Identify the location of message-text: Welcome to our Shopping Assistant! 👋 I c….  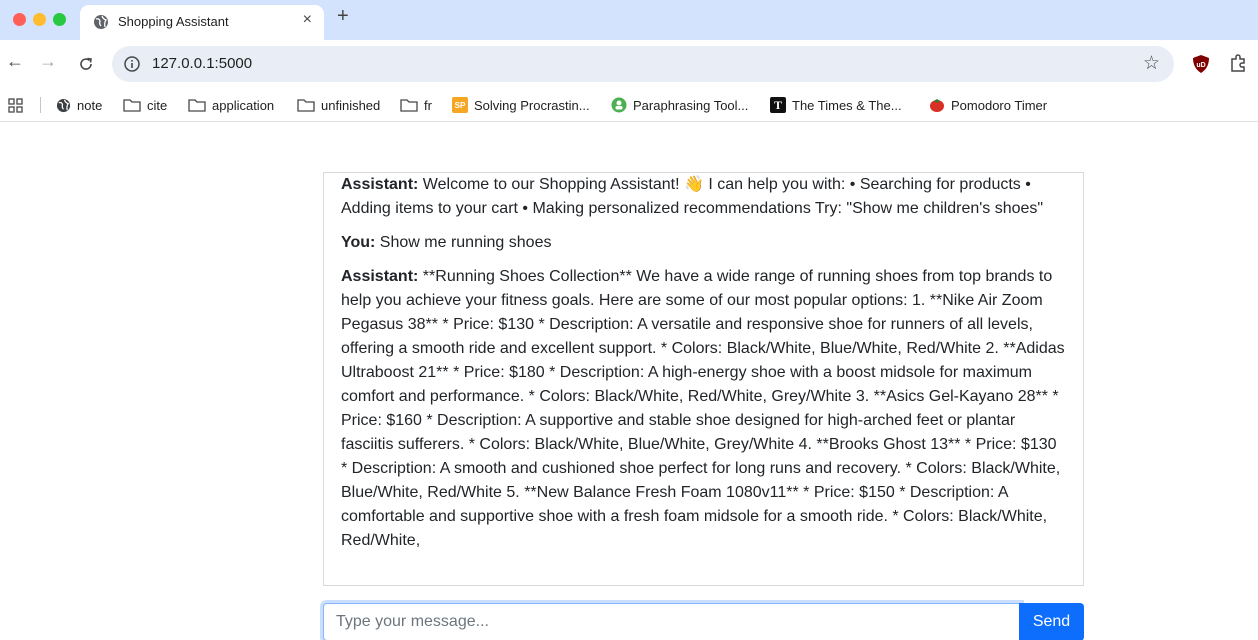
(692, 196).